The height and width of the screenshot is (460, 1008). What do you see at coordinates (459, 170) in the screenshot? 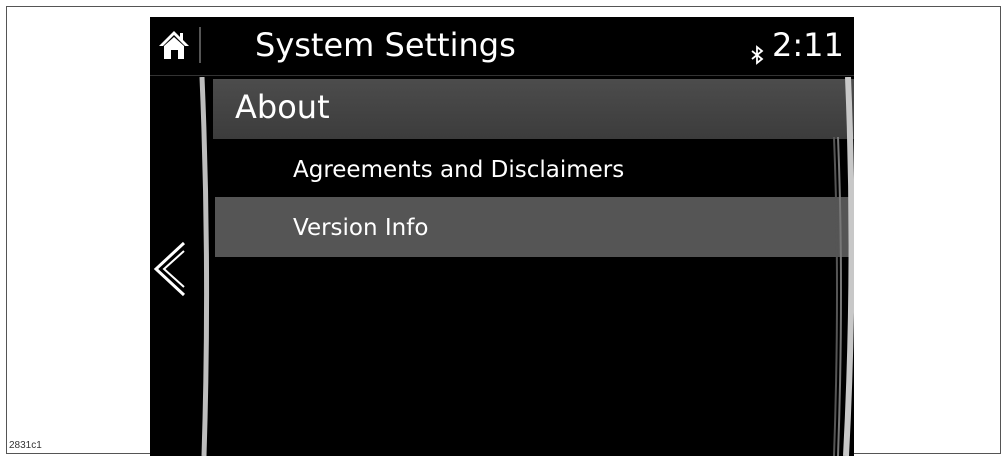
I see `menu-item-label: Agreements and Disclaimers` at bounding box center [459, 170].